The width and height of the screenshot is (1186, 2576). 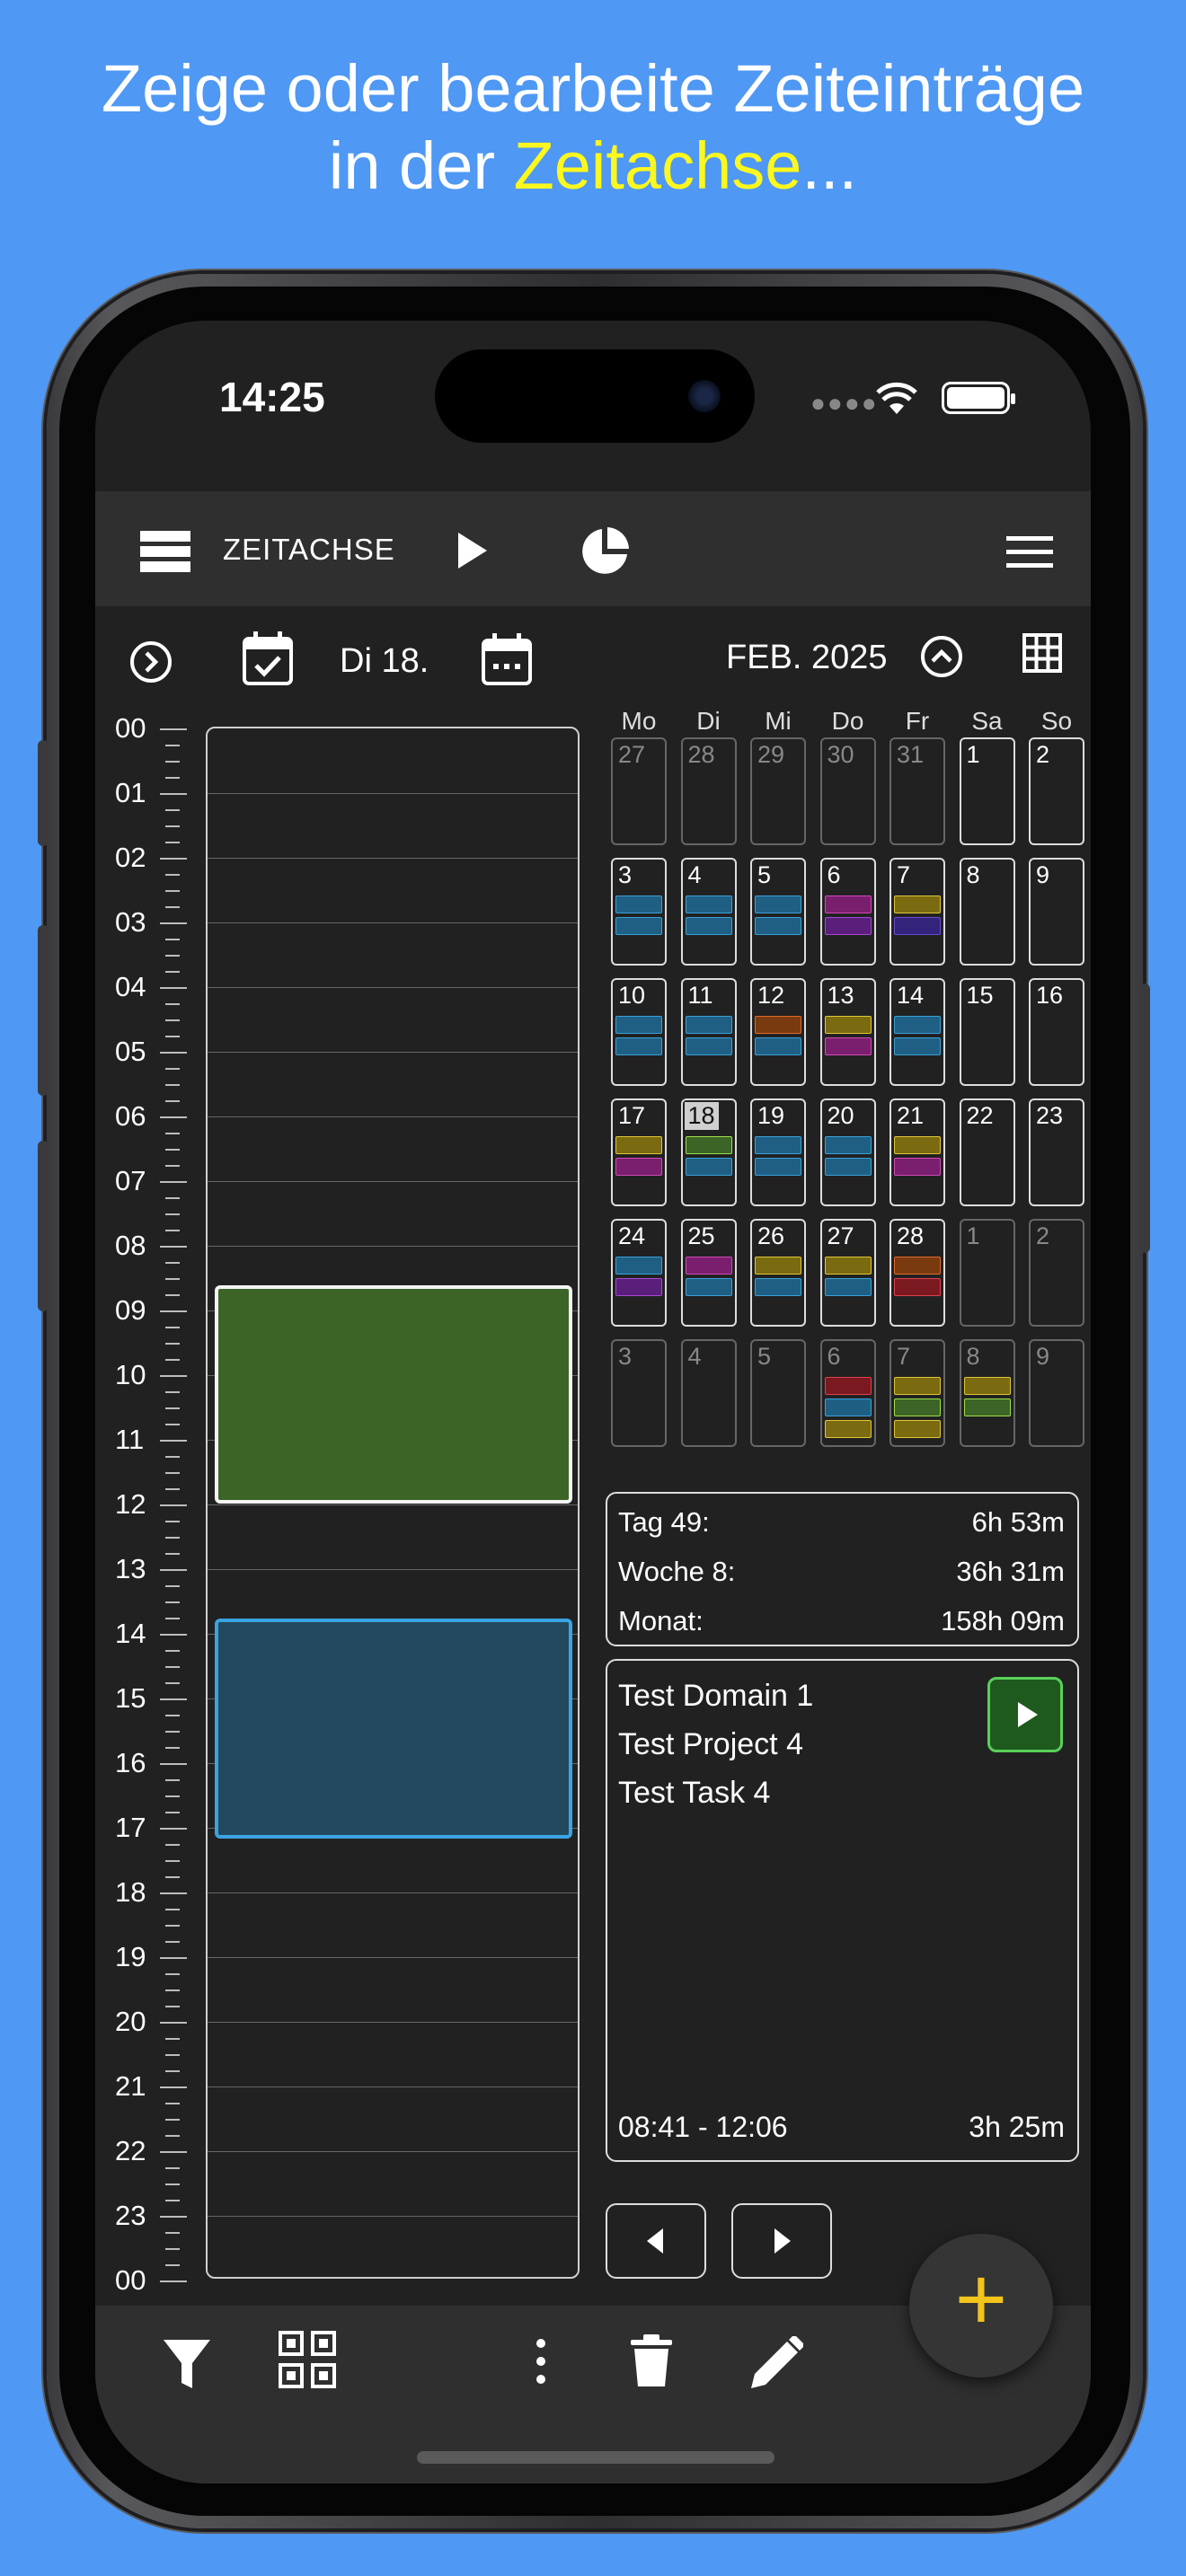 I want to click on calendar-day: 16, so click(x=1056, y=1032).